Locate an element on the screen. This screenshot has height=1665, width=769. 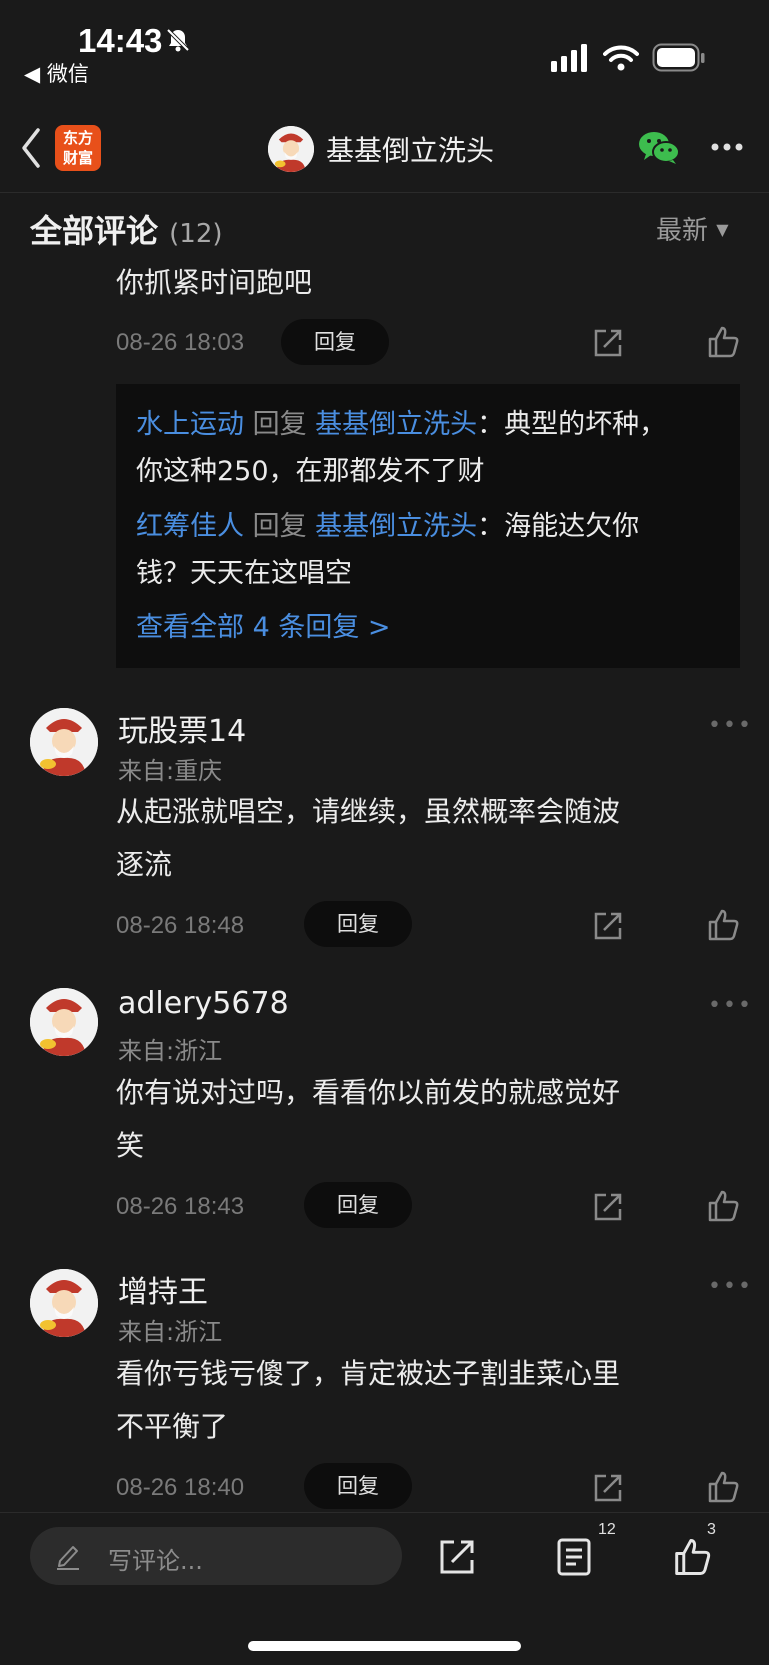
comment-text-line1: 你有说对过吗，看看你以前发的就感觉好 is located at coordinates (368, 1092).